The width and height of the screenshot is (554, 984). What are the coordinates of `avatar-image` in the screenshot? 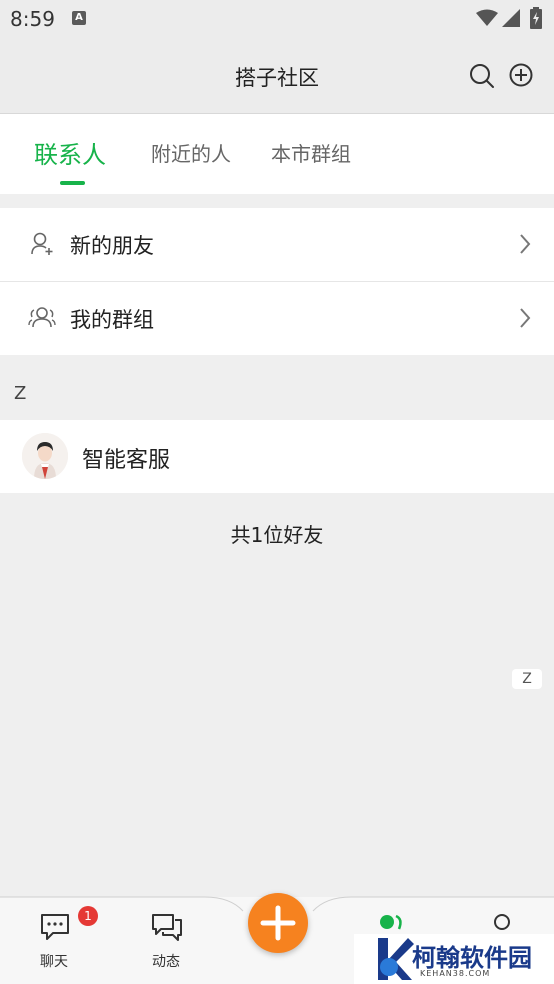 It's located at (45, 456).